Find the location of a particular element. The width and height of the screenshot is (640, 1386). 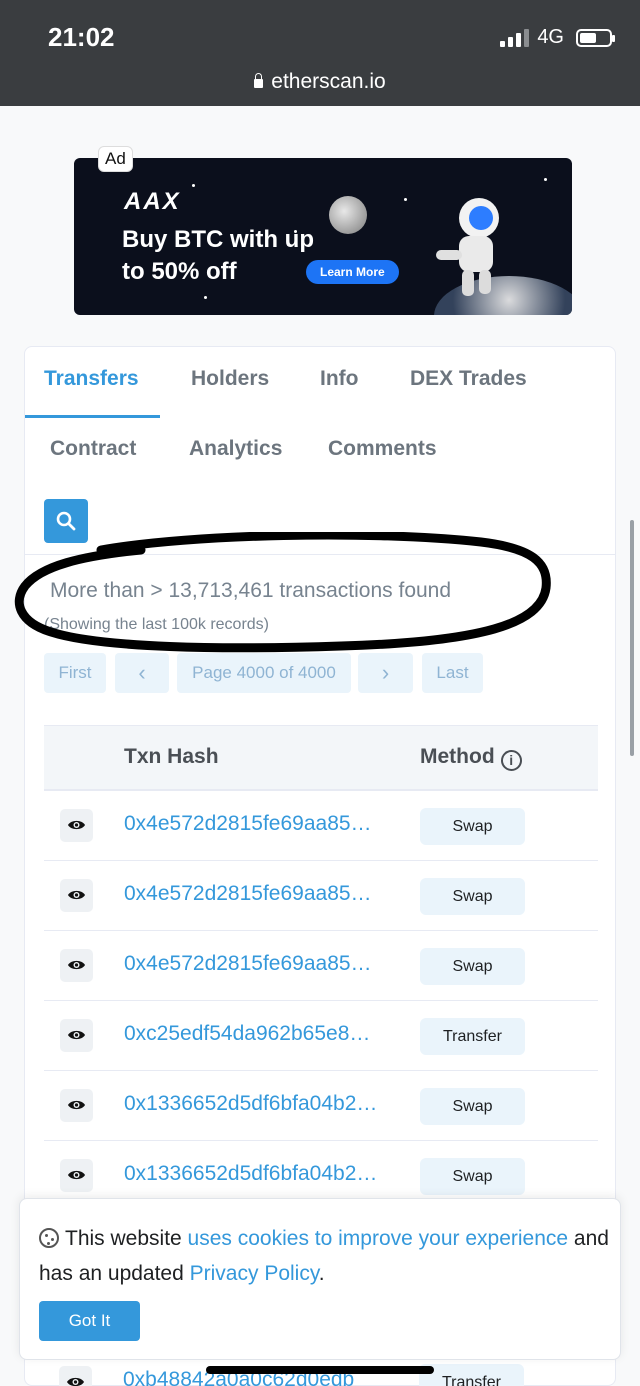

info-icon: i is located at coordinates (511, 760).